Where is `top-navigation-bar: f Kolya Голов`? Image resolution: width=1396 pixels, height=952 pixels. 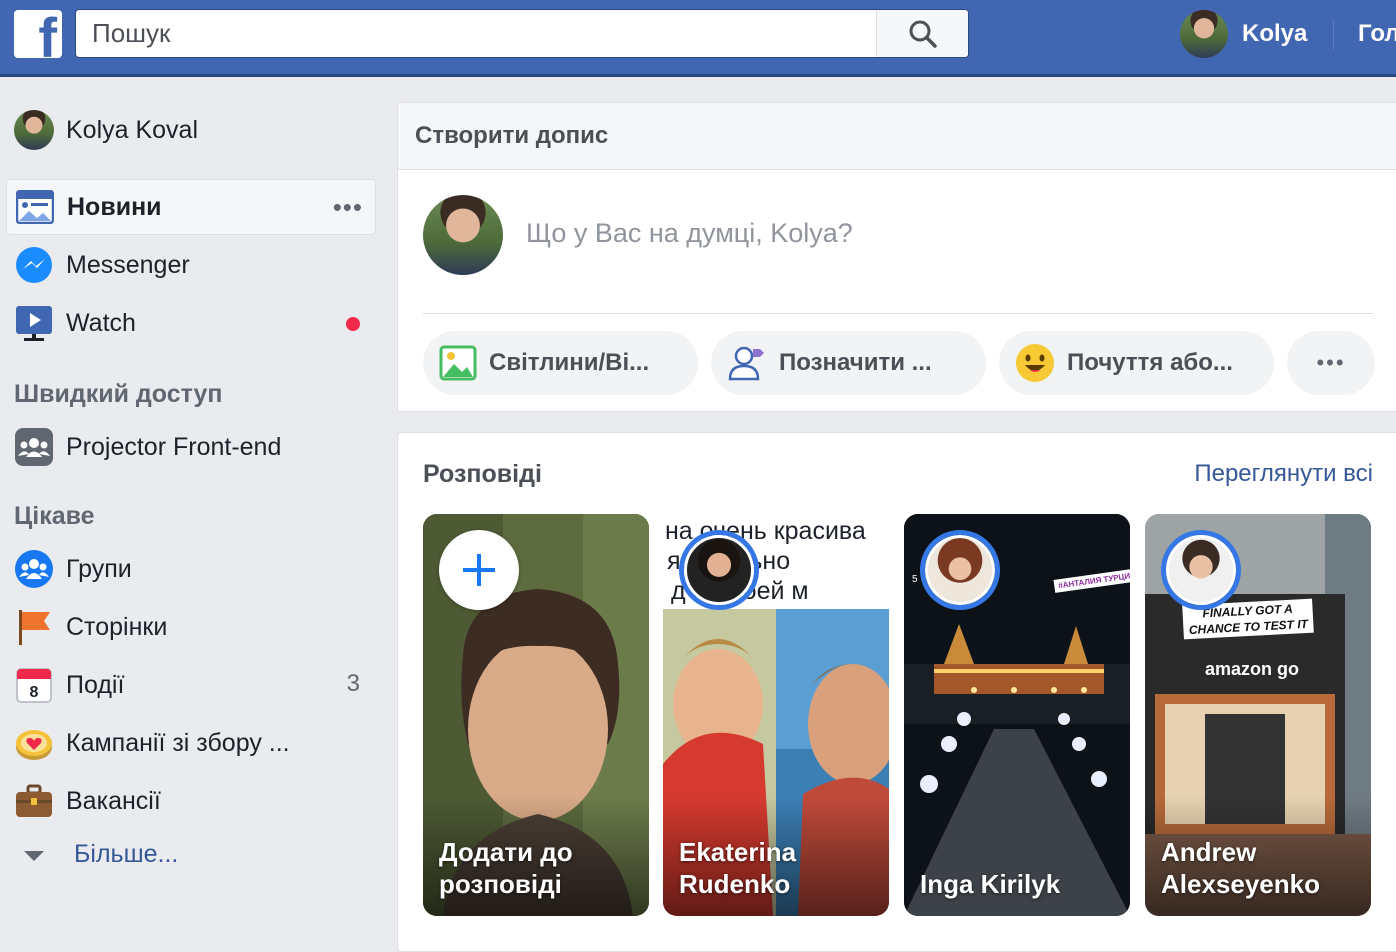
top-navigation-bar: f Kolya Голов is located at coordinates (698, 38).